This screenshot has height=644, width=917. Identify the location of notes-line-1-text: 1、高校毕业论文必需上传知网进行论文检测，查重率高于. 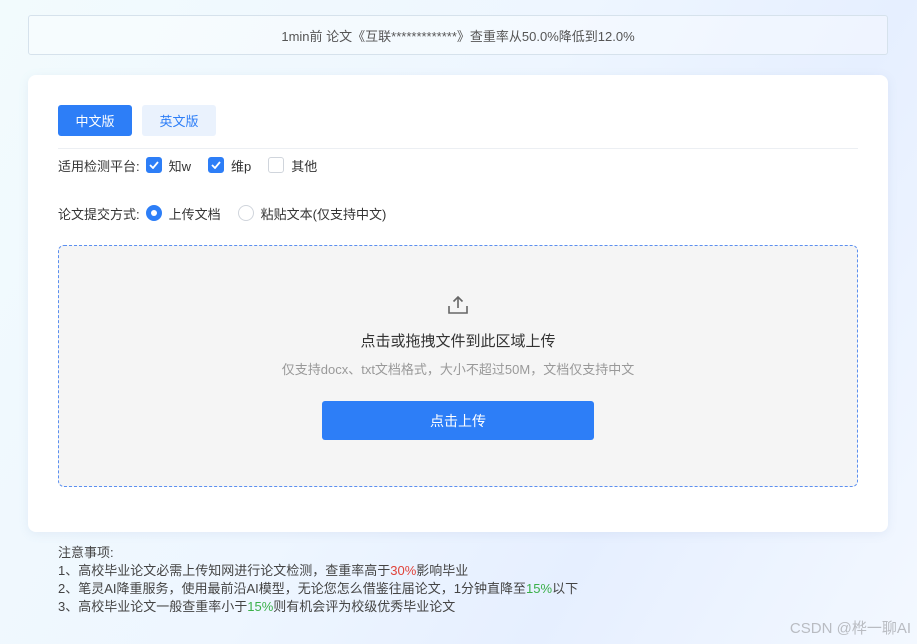
(224, 570).